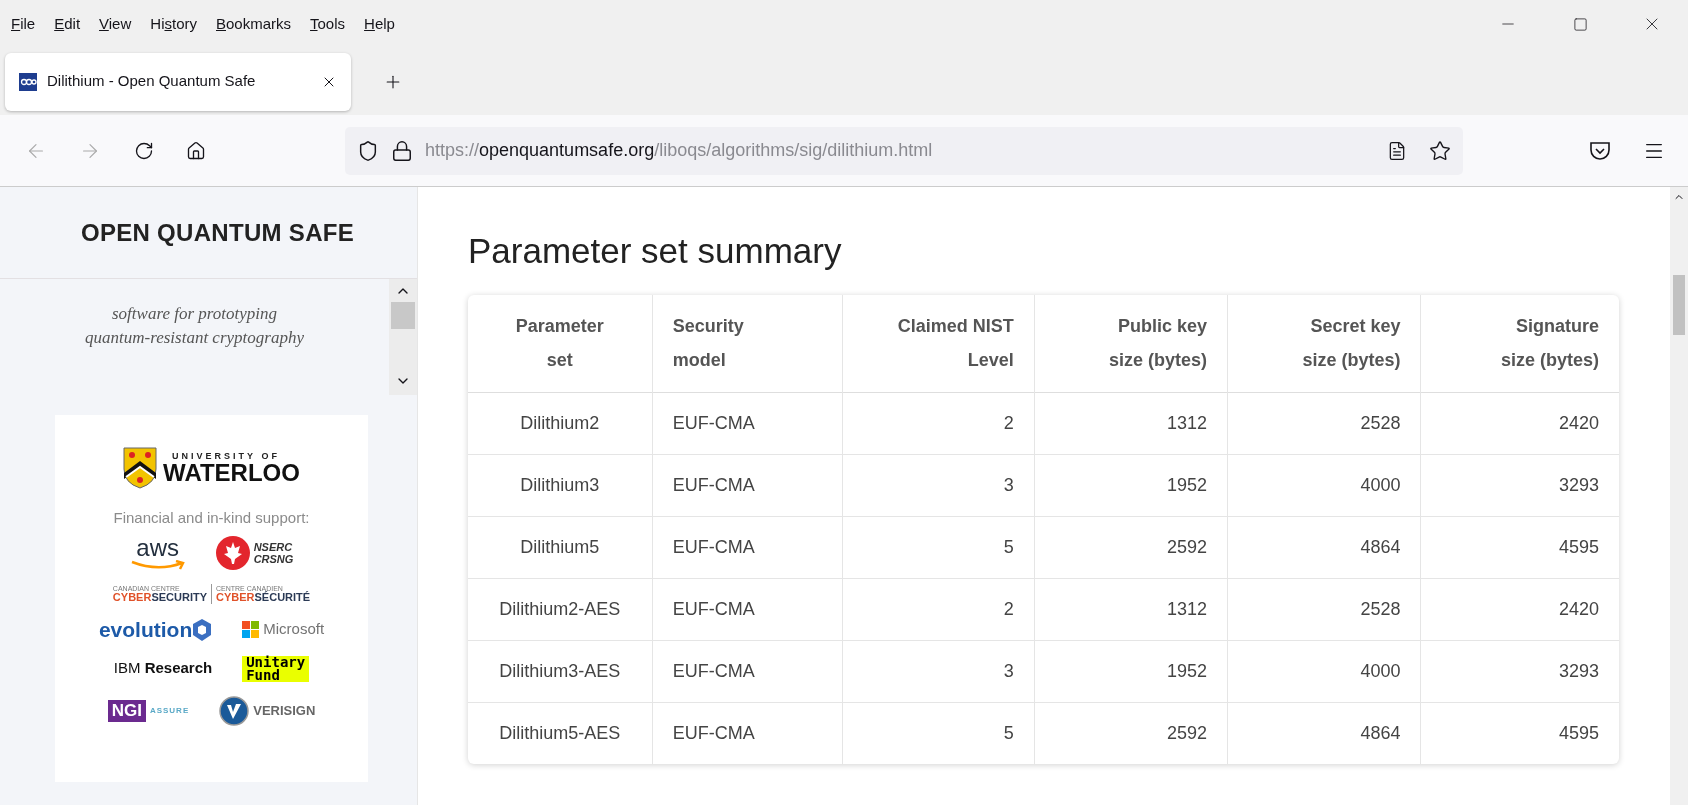  Describe the element at coordinates (226, 456) in the screenshot. I see `logo-text: UNIVERSITY OF` at that location.